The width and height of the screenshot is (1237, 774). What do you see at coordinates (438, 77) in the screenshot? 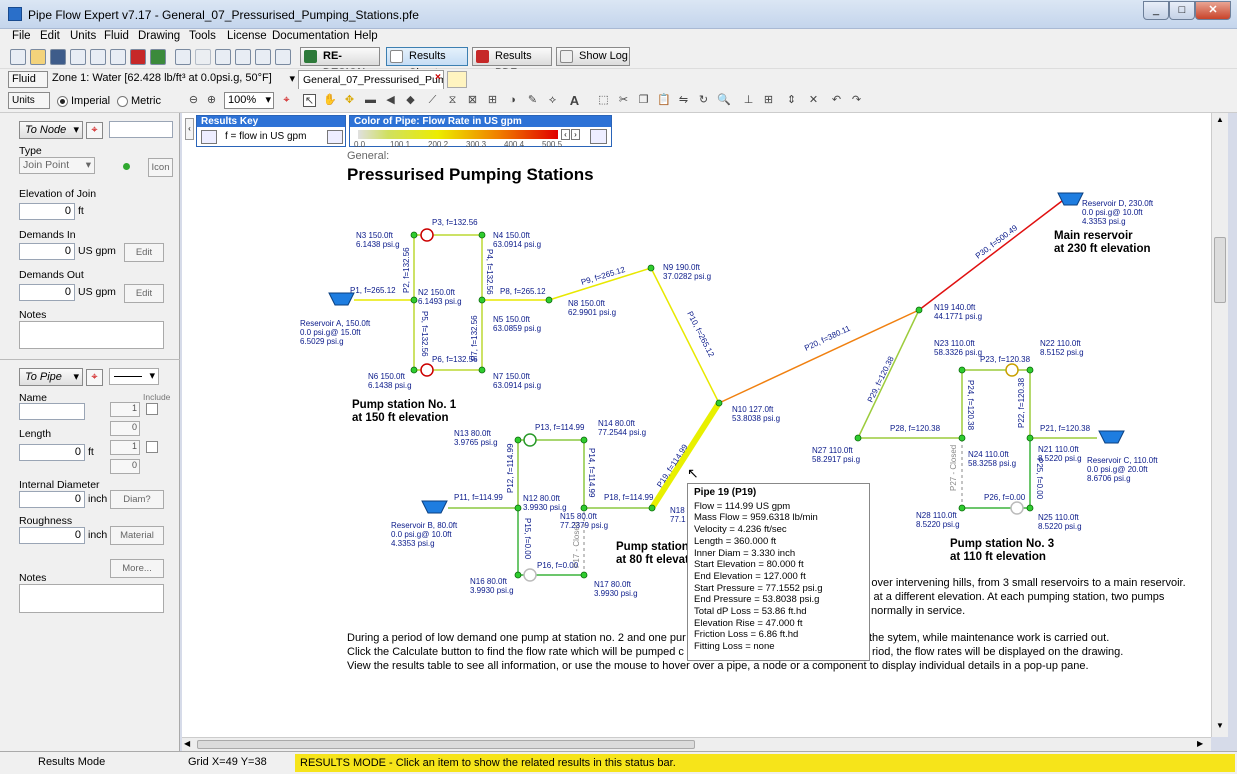
I see `tab-close-icon: ×` at bounding box center [438, 77].